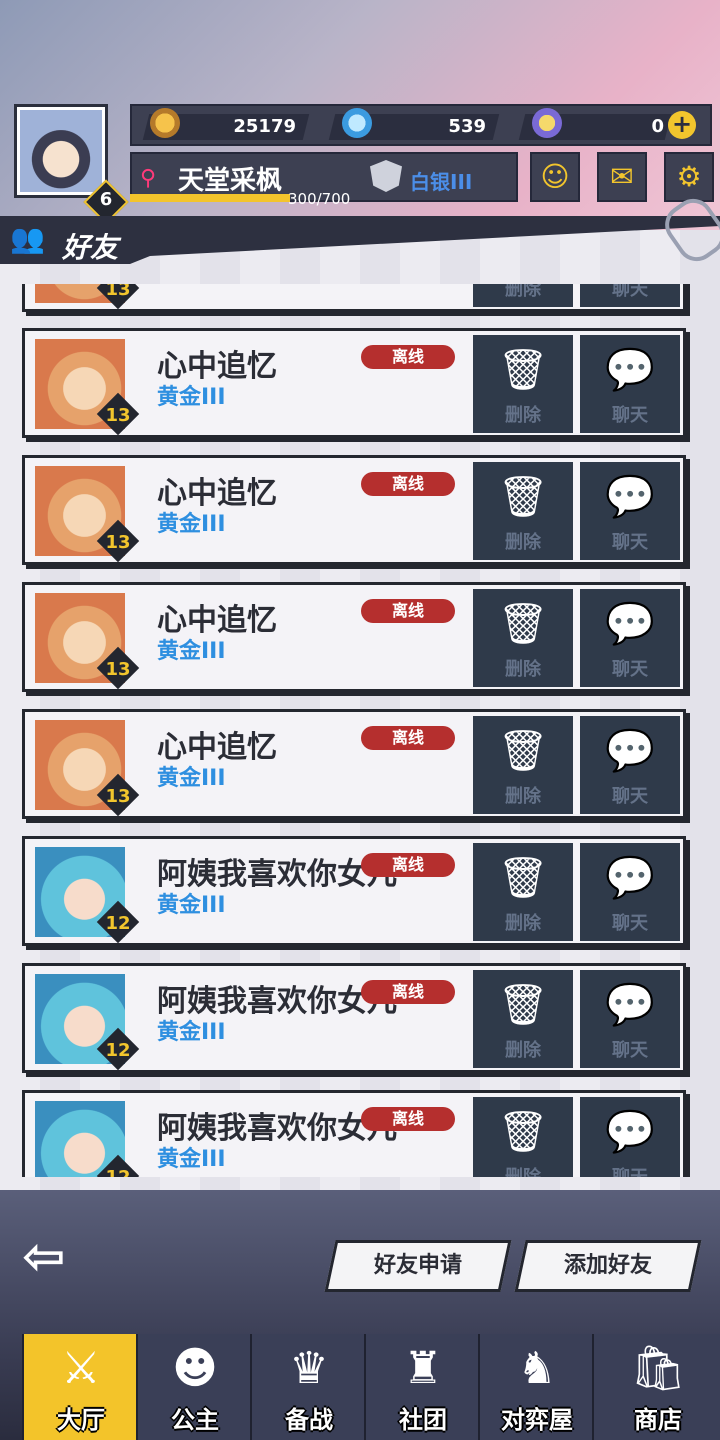 The height and width of the screenshot is (1440, 720). I want to click on exp-progress-bar, so click(210, 198).